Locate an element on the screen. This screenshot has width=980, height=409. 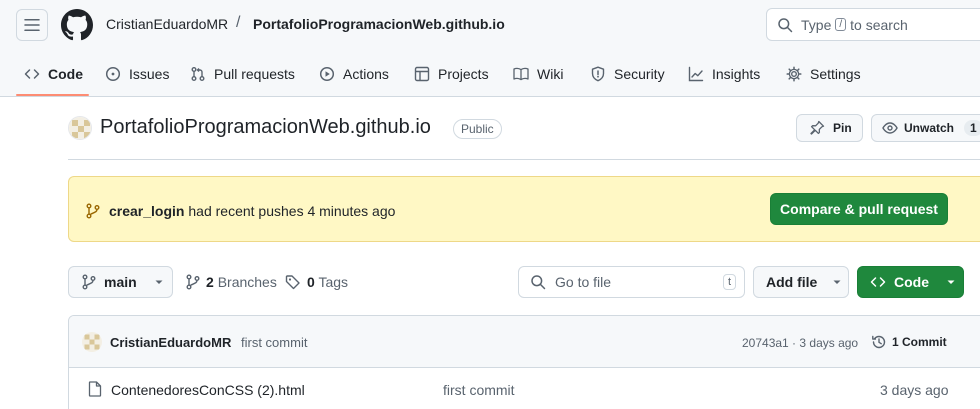
add-file-label: Add file is located at coordinates (792, 282).